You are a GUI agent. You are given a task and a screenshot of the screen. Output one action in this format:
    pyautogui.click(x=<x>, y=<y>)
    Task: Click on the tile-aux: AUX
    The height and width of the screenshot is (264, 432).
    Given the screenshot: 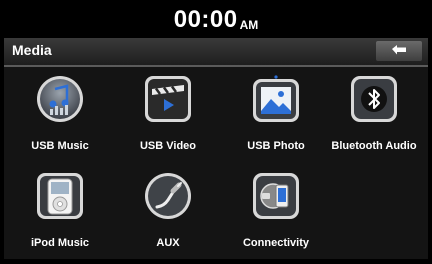 What is the action you would take?
    pyautogui.click(x=168, y=215)
    